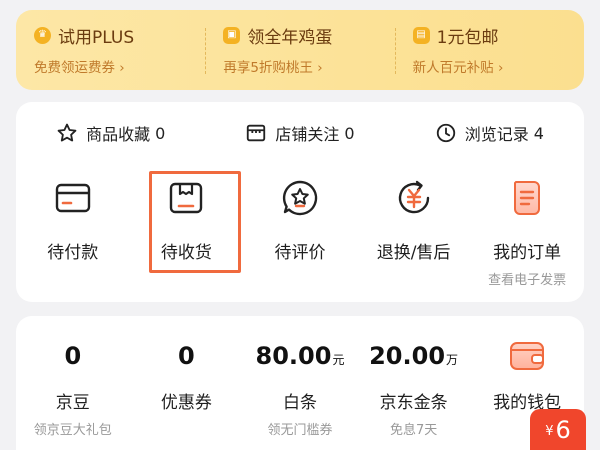  What do you see at coordinates (256, 133) in the screenshot?
I see `store-icon` at bounding box center [256, 133].